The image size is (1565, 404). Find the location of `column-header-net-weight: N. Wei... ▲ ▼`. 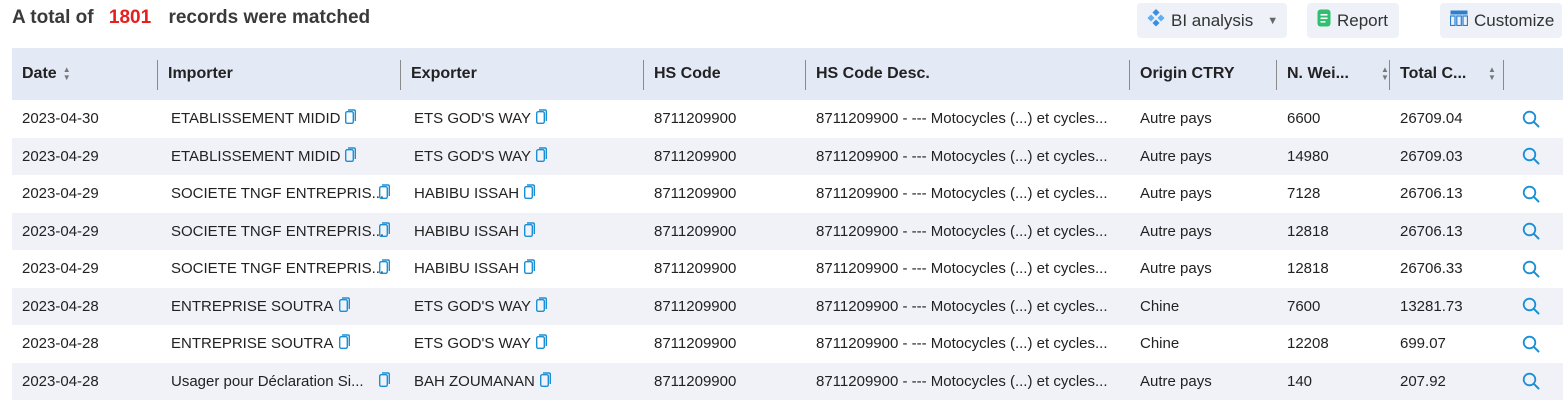

column-header-net-weight: N. Wei... ▲ ▼ is located at coordinates (1338, 74).